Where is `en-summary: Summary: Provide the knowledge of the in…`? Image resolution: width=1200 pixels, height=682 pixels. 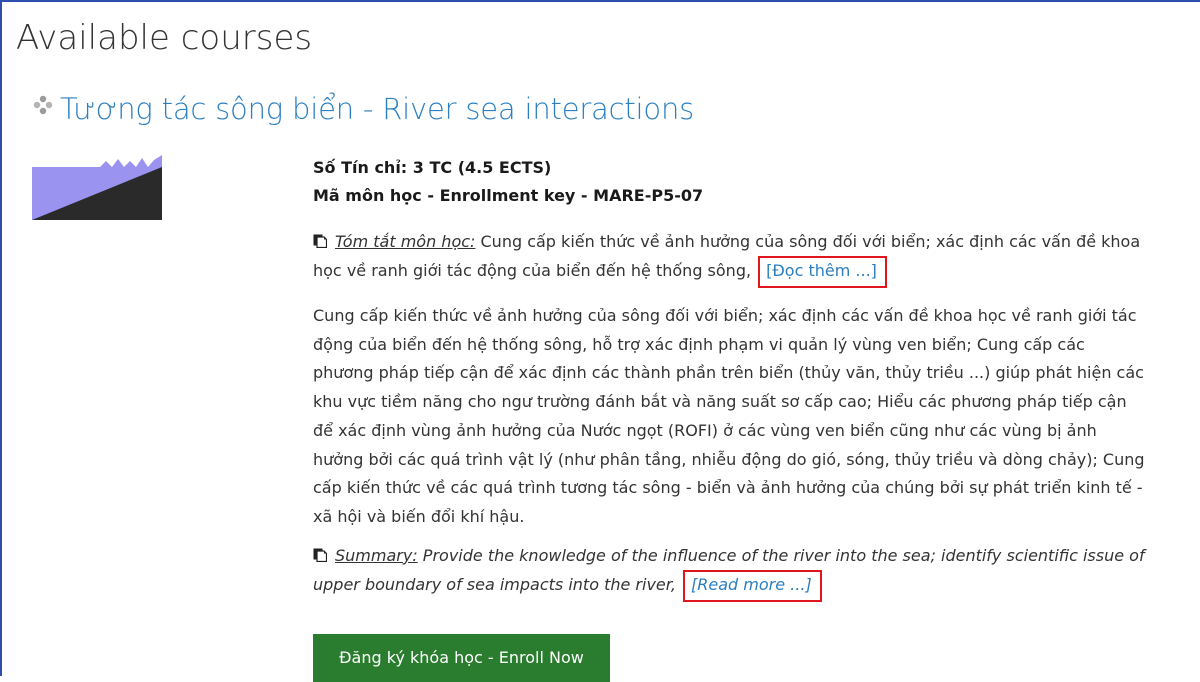 en-summary: Summary: Provide the knowledge of the in… is located at coordinates (756, 572).